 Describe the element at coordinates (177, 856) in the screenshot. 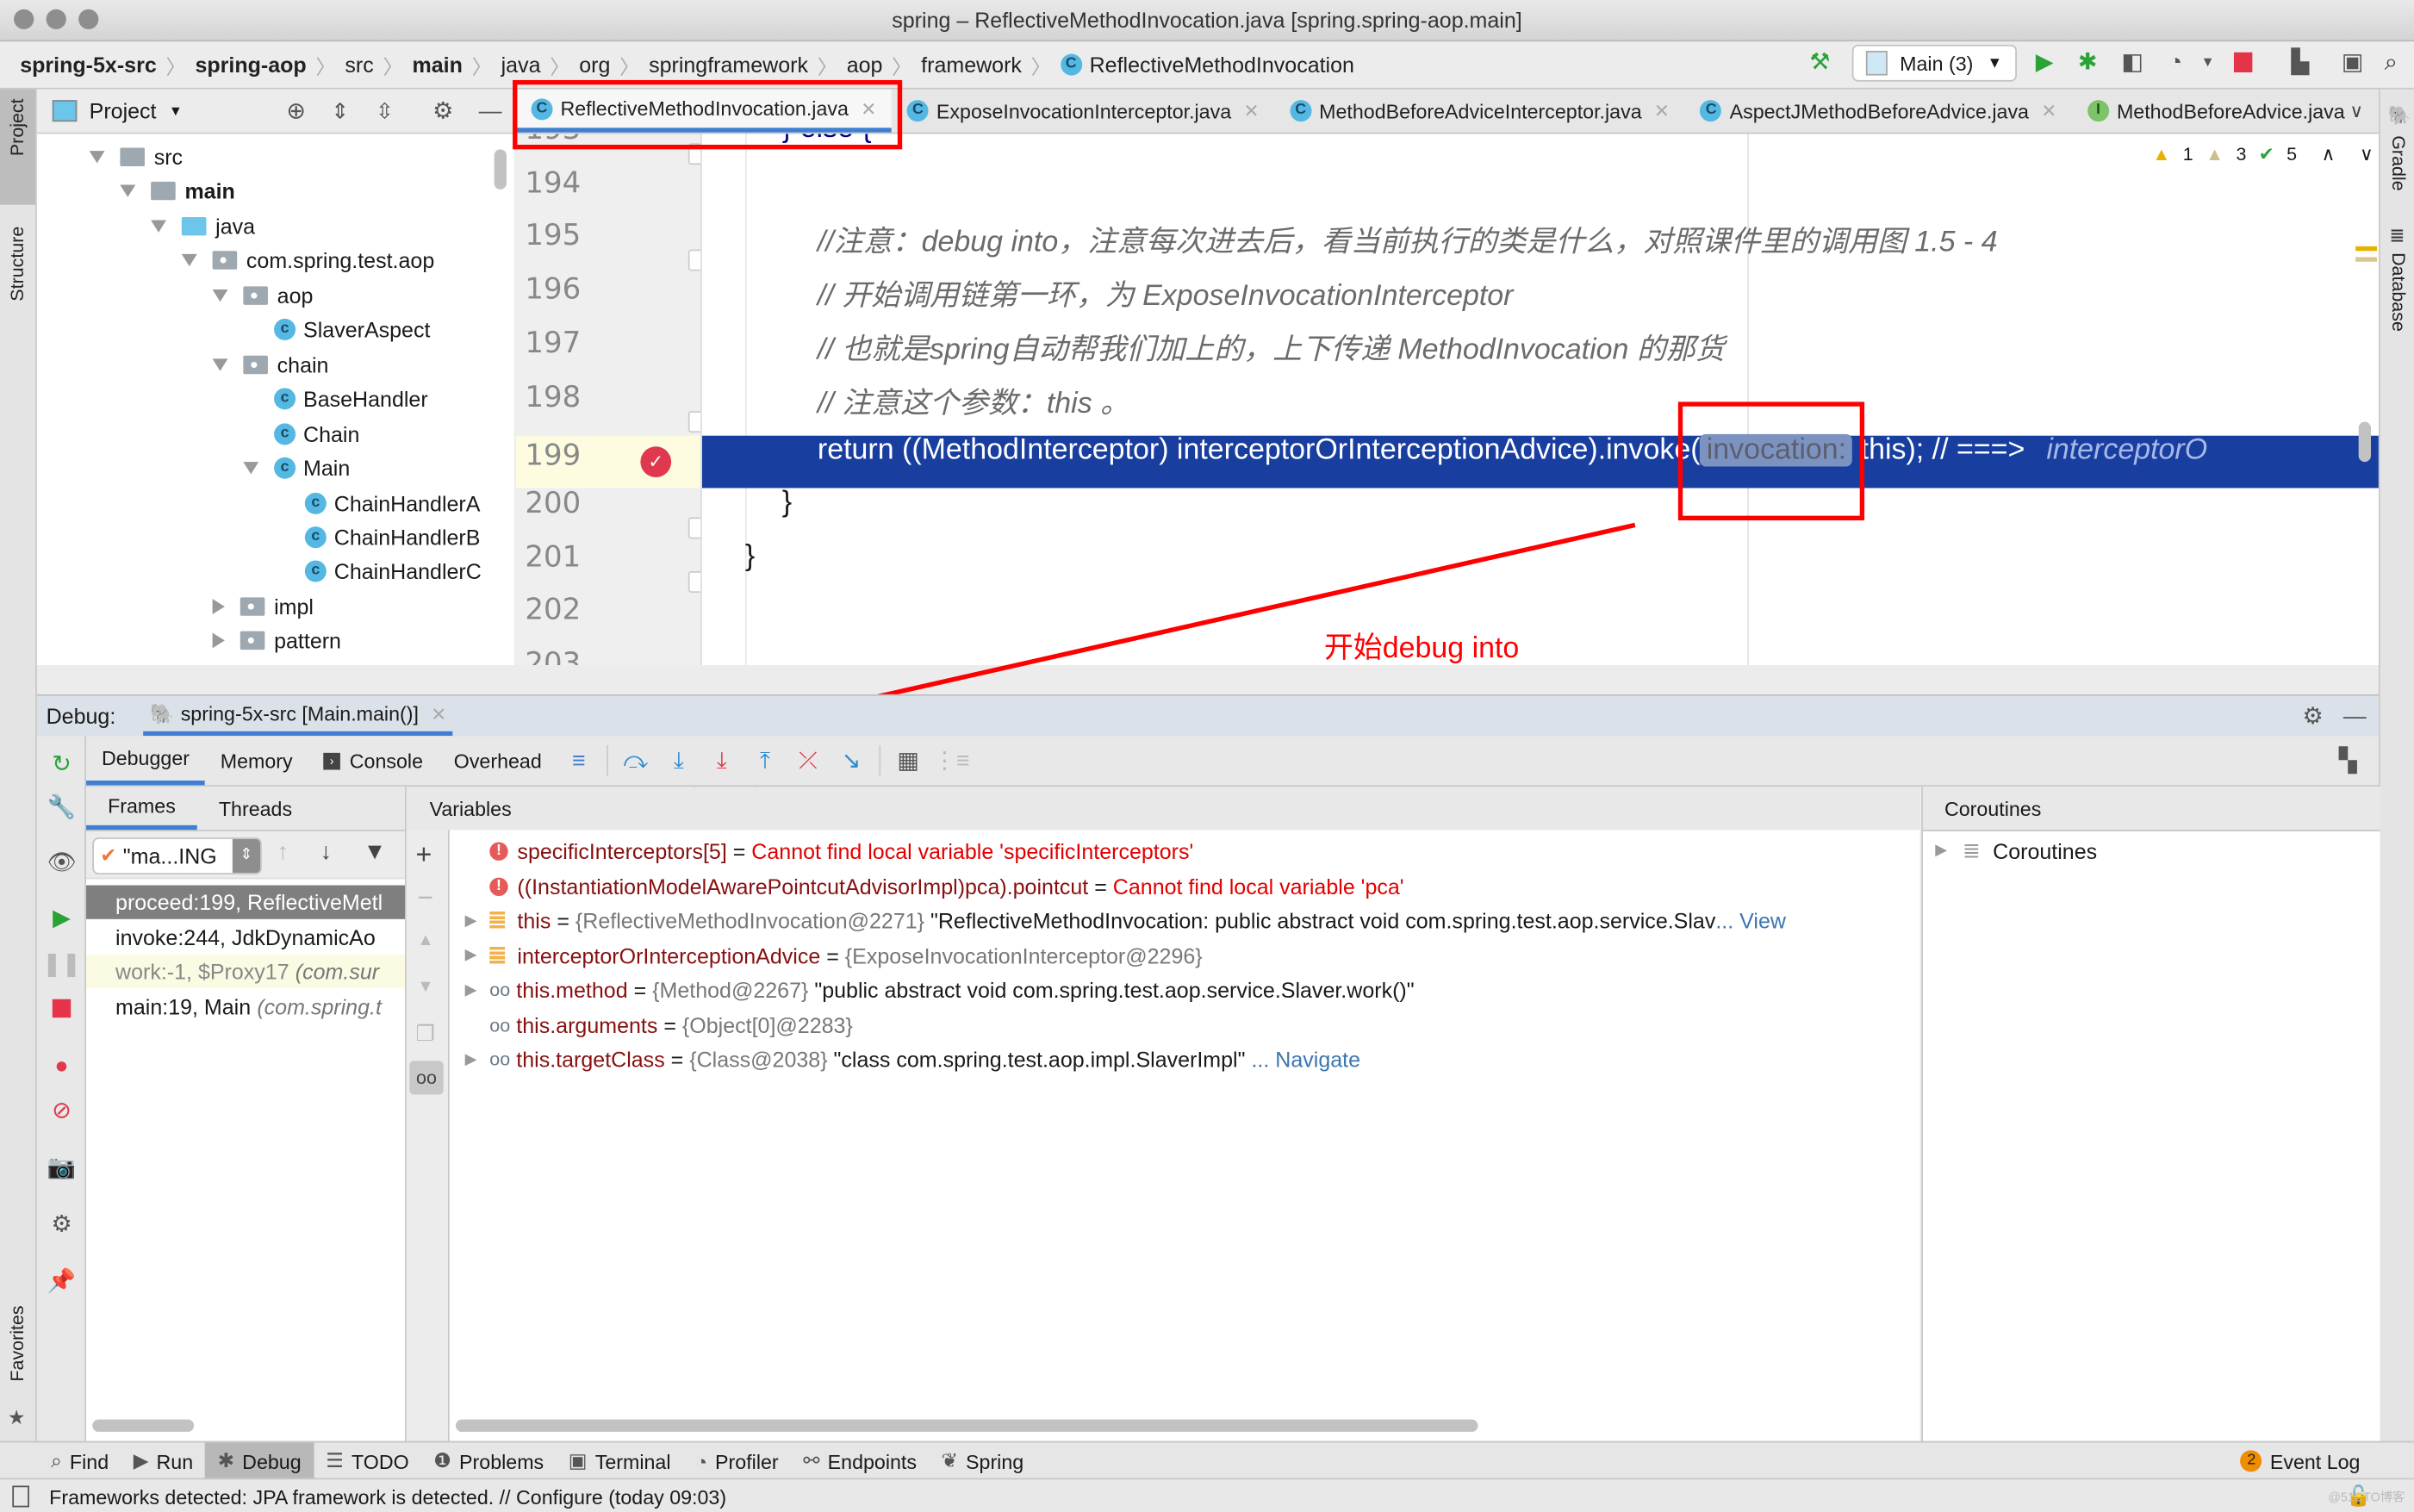

I see `thread-selector: ✔ "ma...ING ⇕` at that location.